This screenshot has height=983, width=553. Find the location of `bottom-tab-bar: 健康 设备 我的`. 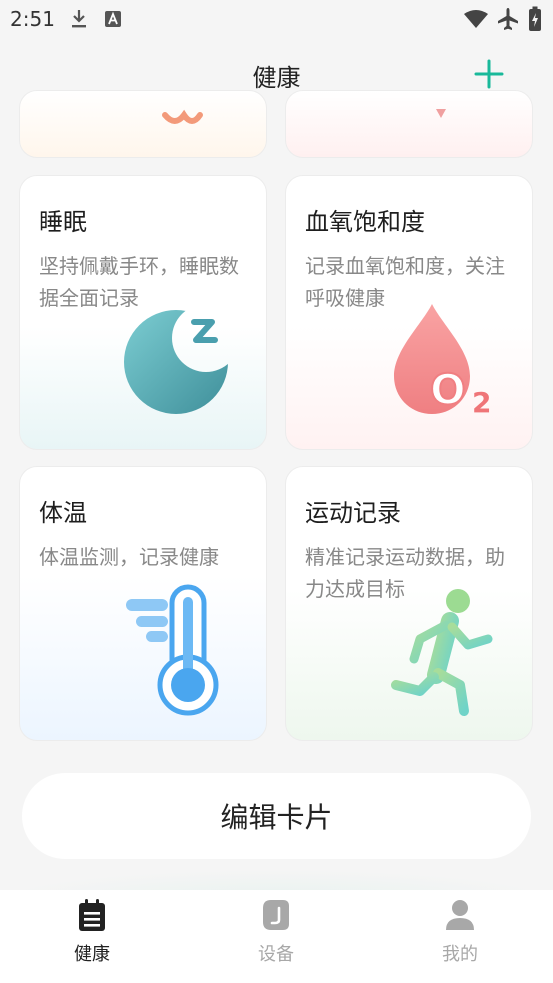

bottom-tab-bar: 健康 设备 我的 is located at coordinates (276, 936).